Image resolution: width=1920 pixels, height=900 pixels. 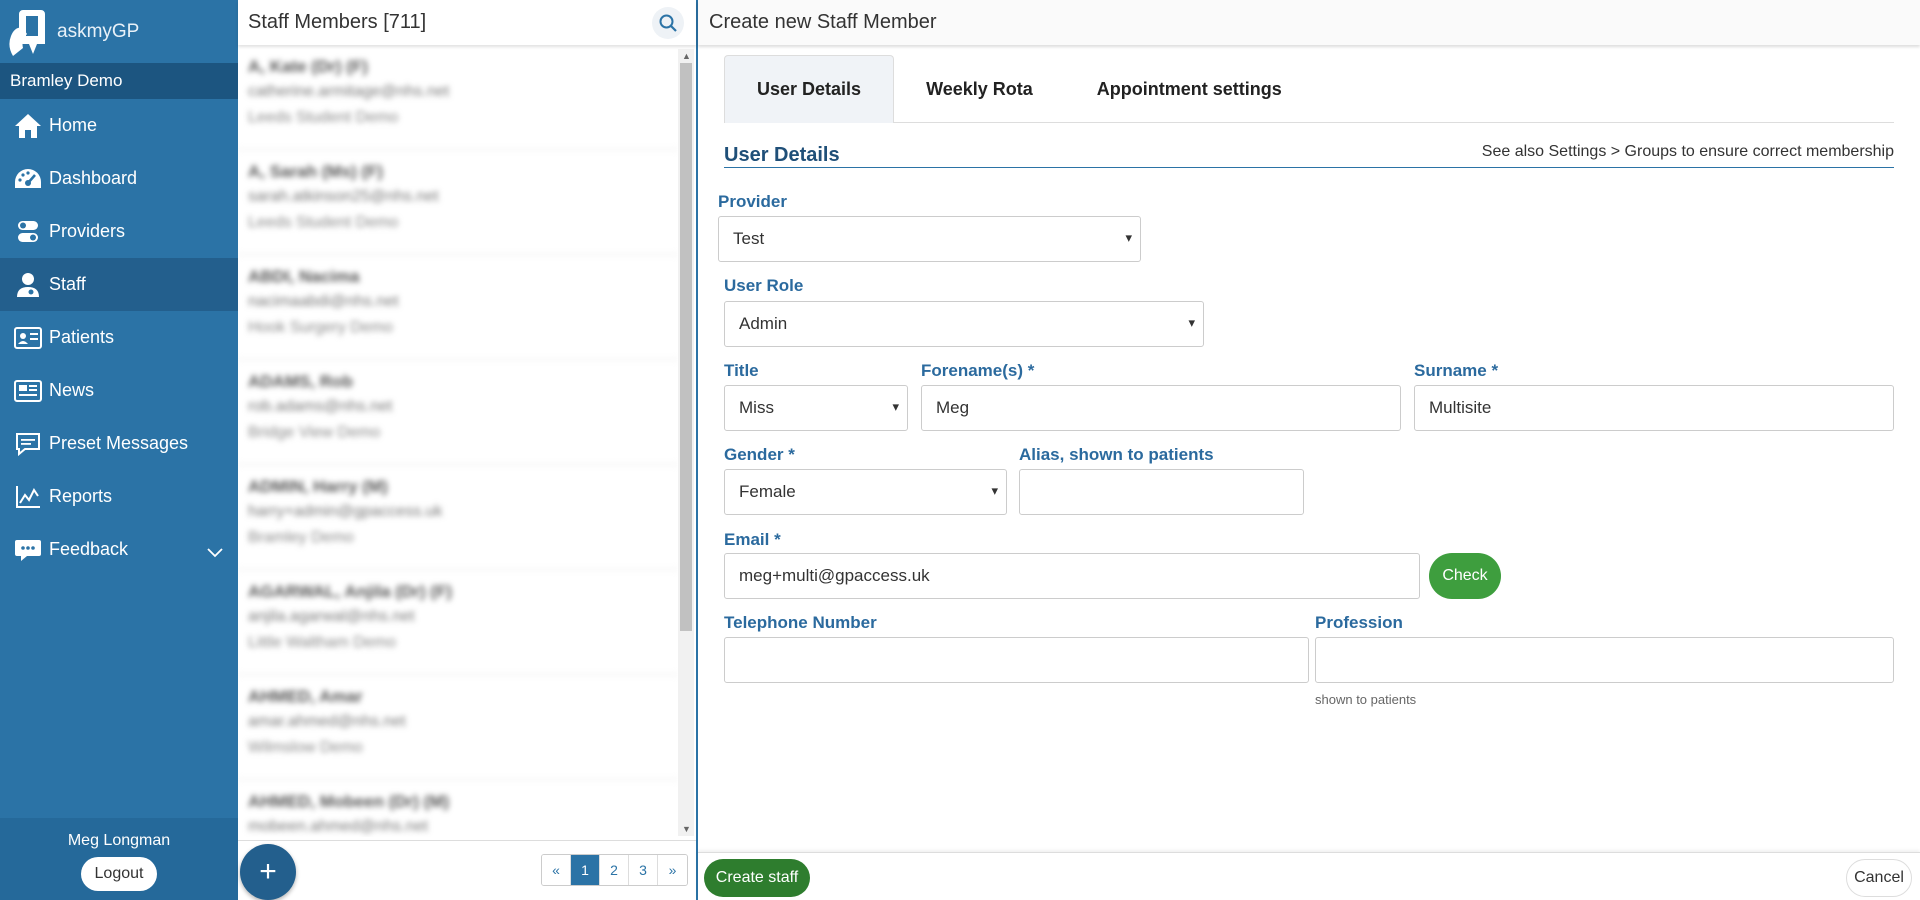 I want to click on staff-organisation: Bramley Demo, so click(x=301, y=537).